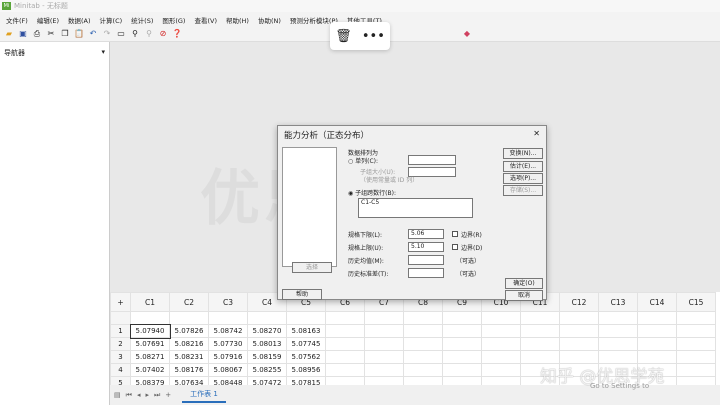 The height and width of the screenshot is (405, 720). What do you see at coordinates (228, 302) in the screenshot?
I see `column-header: C3` at bounding box center [228, 302].